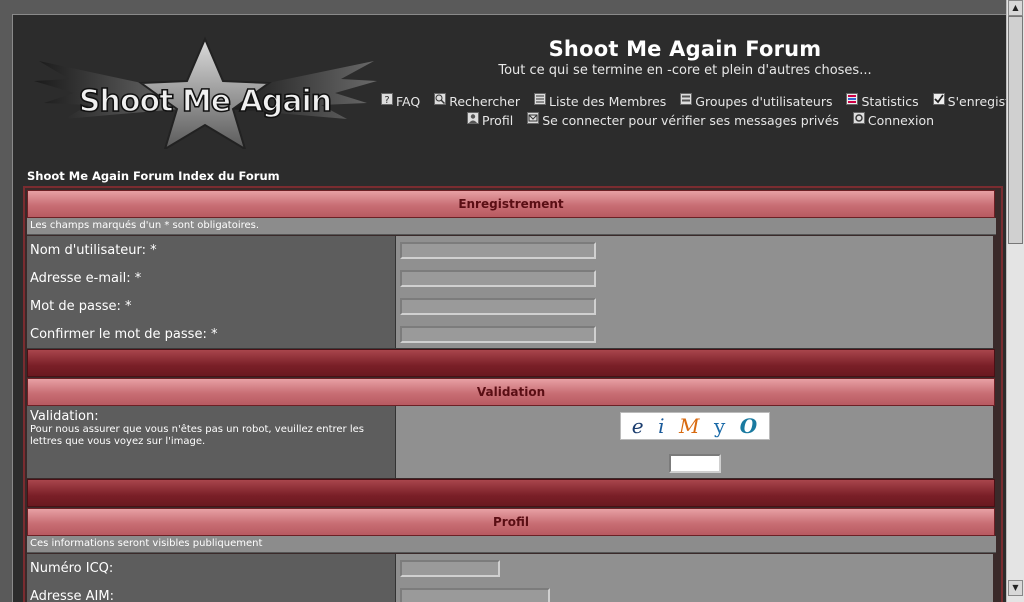 The image size is (1024, 602). I want to click on confirm-password-row: Confirmer le mot de passe: *, so click(510, 334).